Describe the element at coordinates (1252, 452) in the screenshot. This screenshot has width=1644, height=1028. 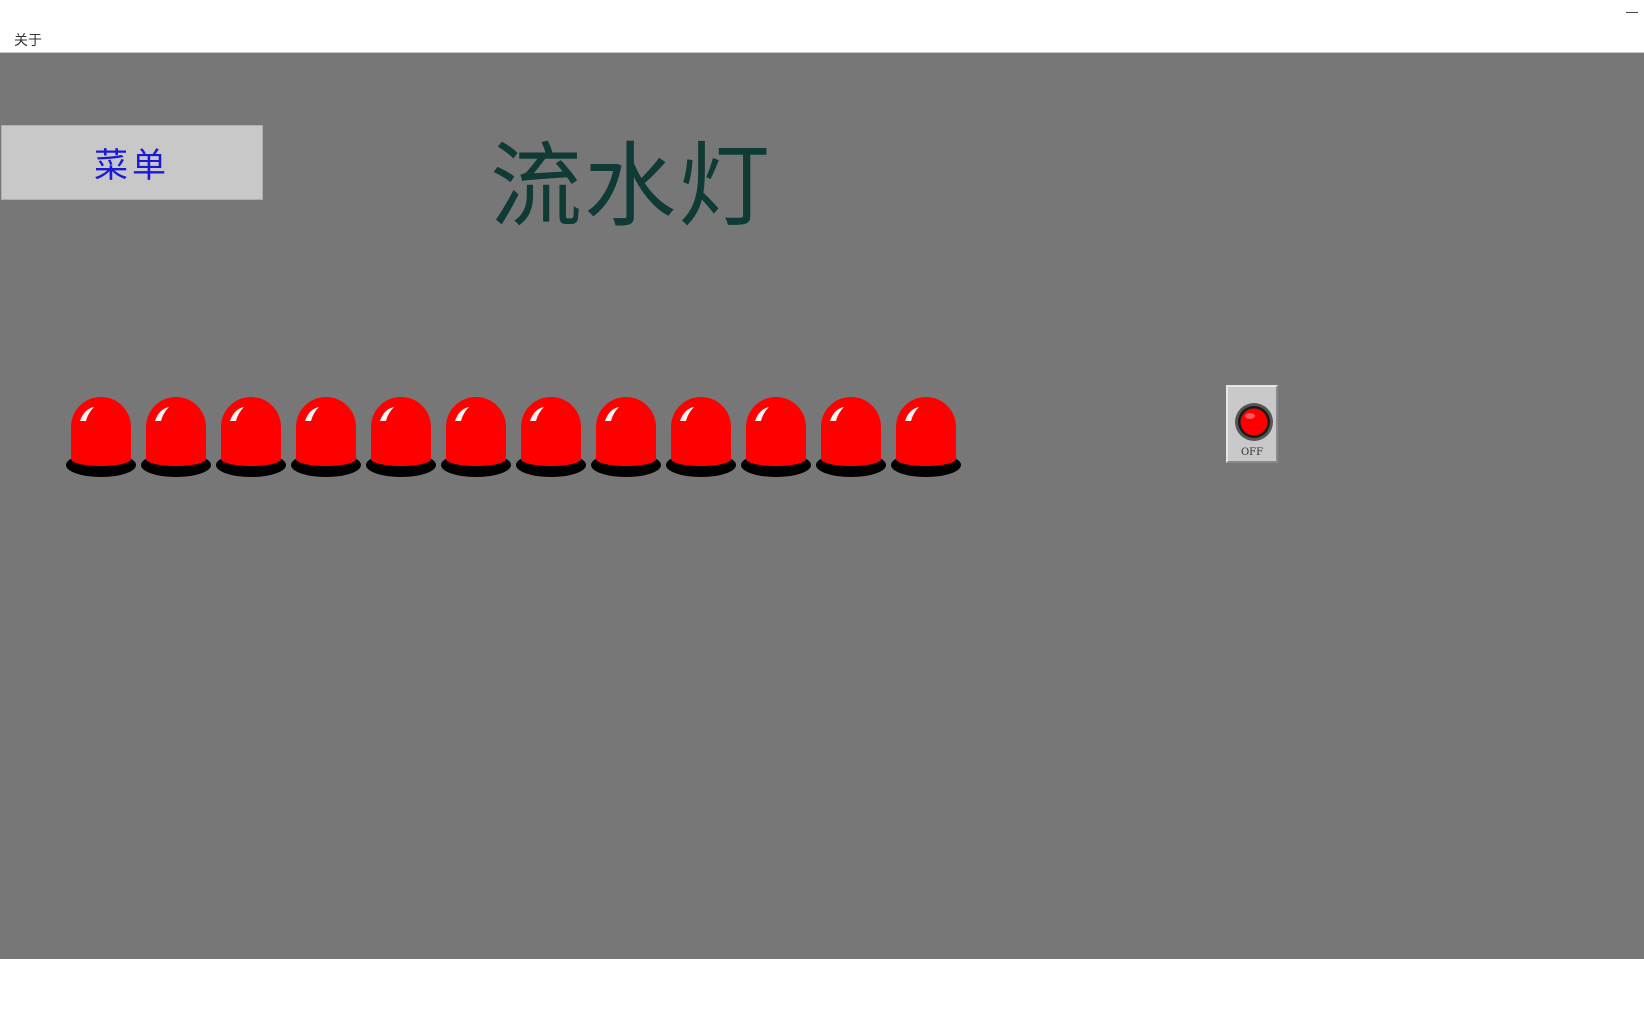
I see `switch-label: OFF` at that location.